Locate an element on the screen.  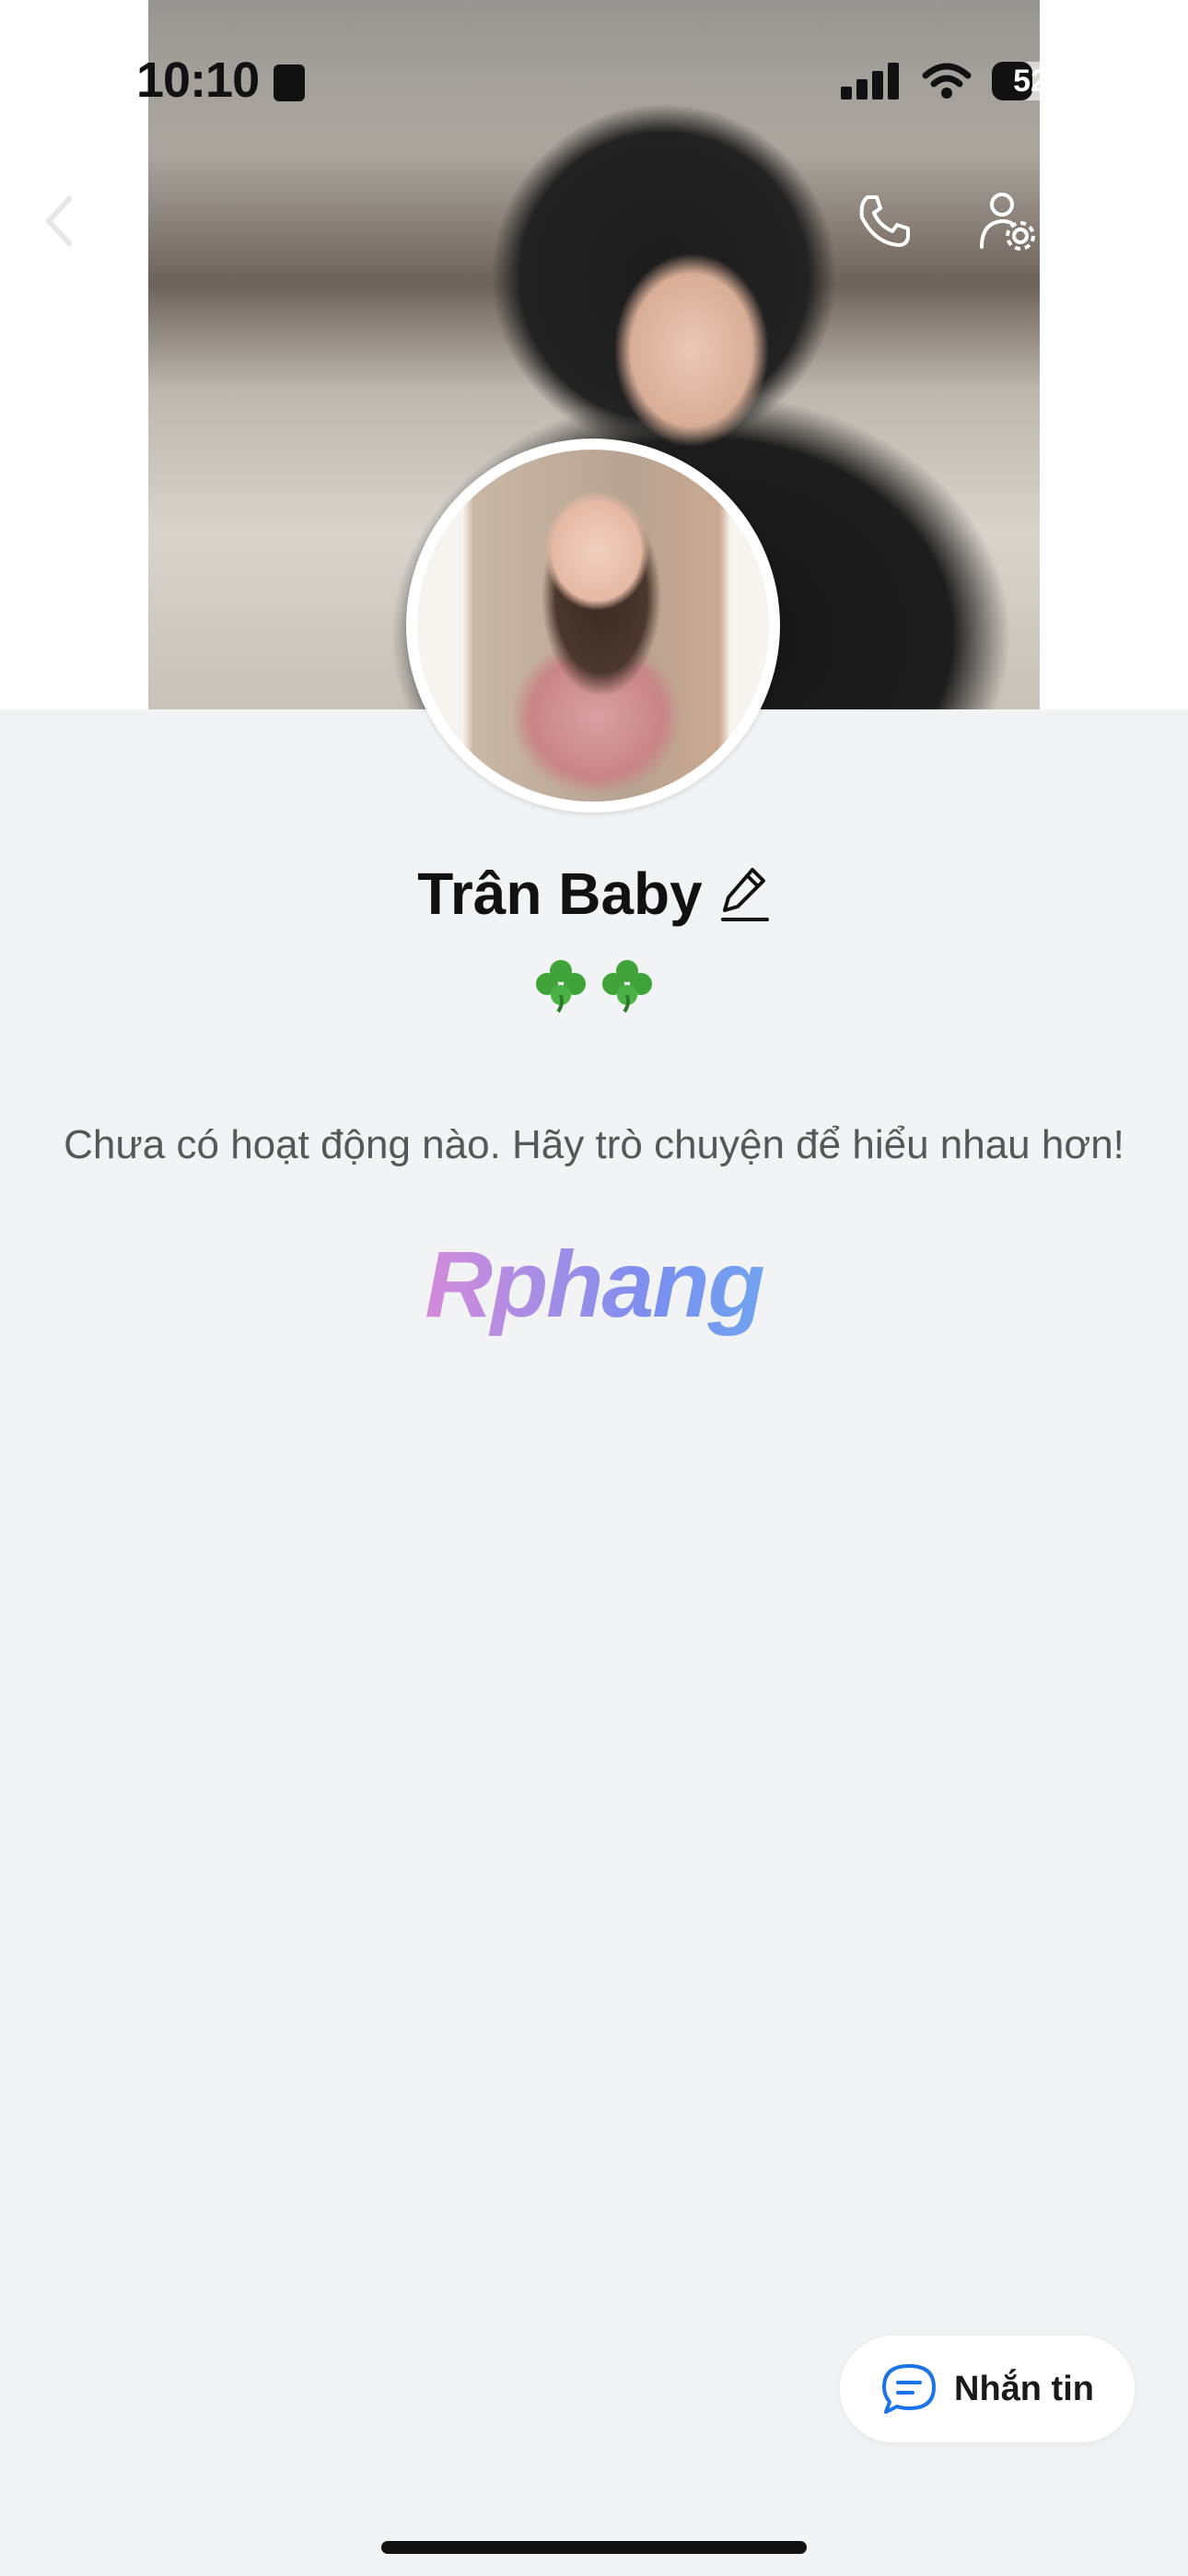
profile-settings-button is located at coordinates (1007, 221).